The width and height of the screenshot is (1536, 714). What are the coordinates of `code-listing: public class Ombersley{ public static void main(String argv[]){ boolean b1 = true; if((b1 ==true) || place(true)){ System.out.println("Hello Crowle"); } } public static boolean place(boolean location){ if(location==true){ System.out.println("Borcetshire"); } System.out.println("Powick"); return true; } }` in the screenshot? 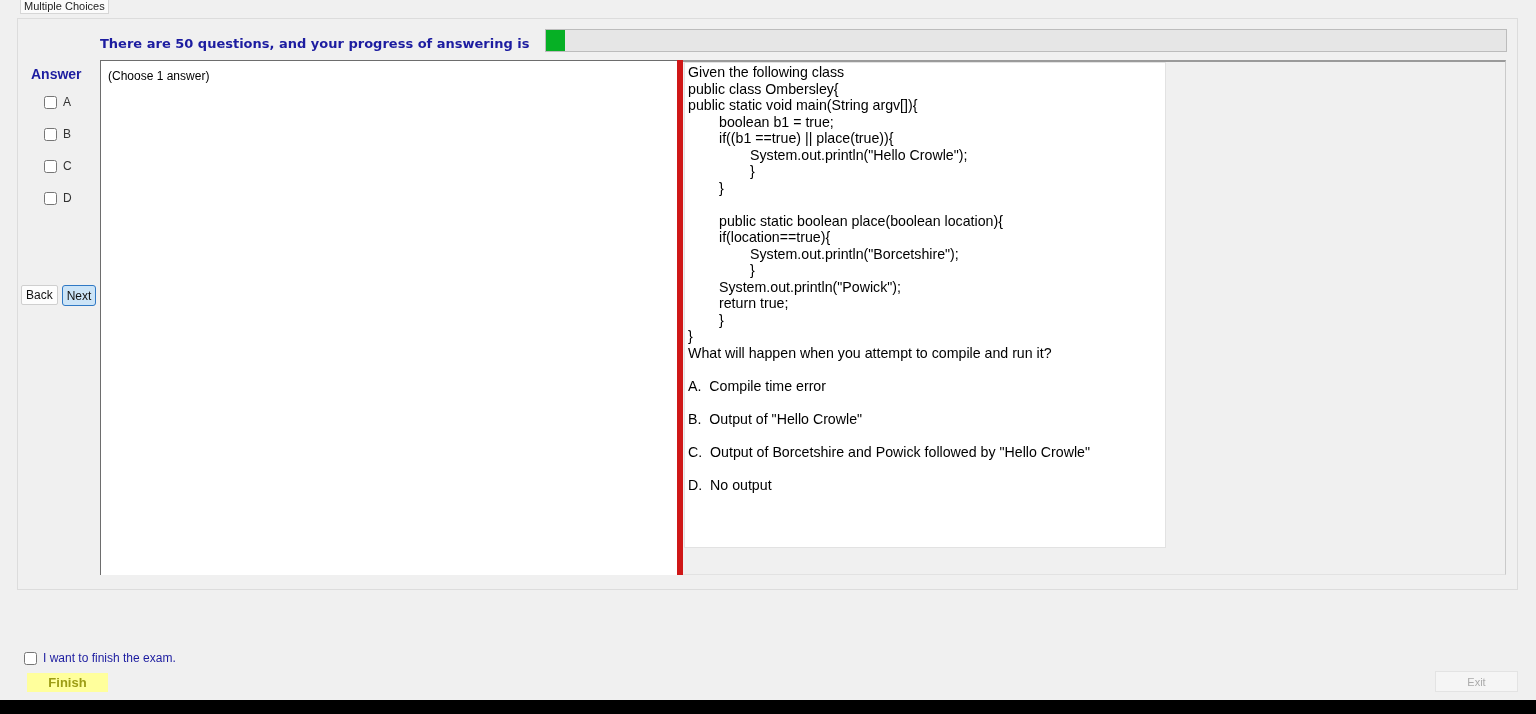 It's located at (845, 212).